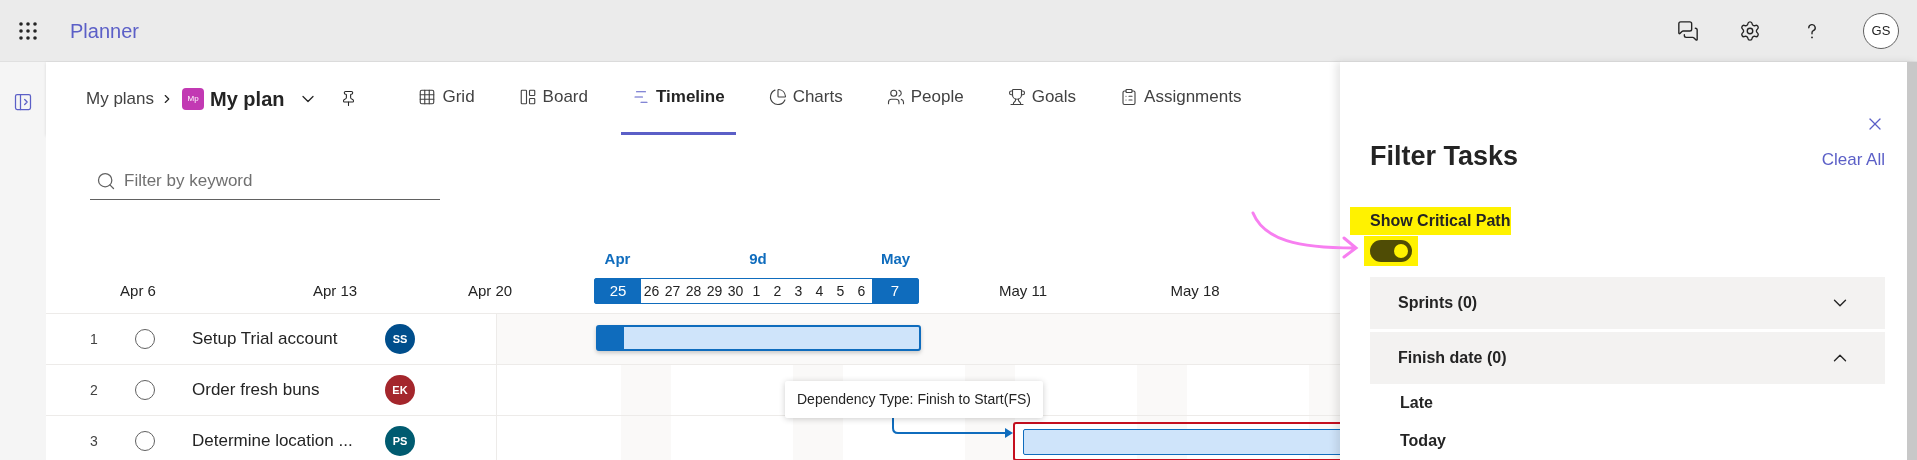 The width and height of the screenshot is (1917, 460). Describe the element at coordinates (287, 339) in the screenshot. I see `task-name: Setup Trial account` at that location.